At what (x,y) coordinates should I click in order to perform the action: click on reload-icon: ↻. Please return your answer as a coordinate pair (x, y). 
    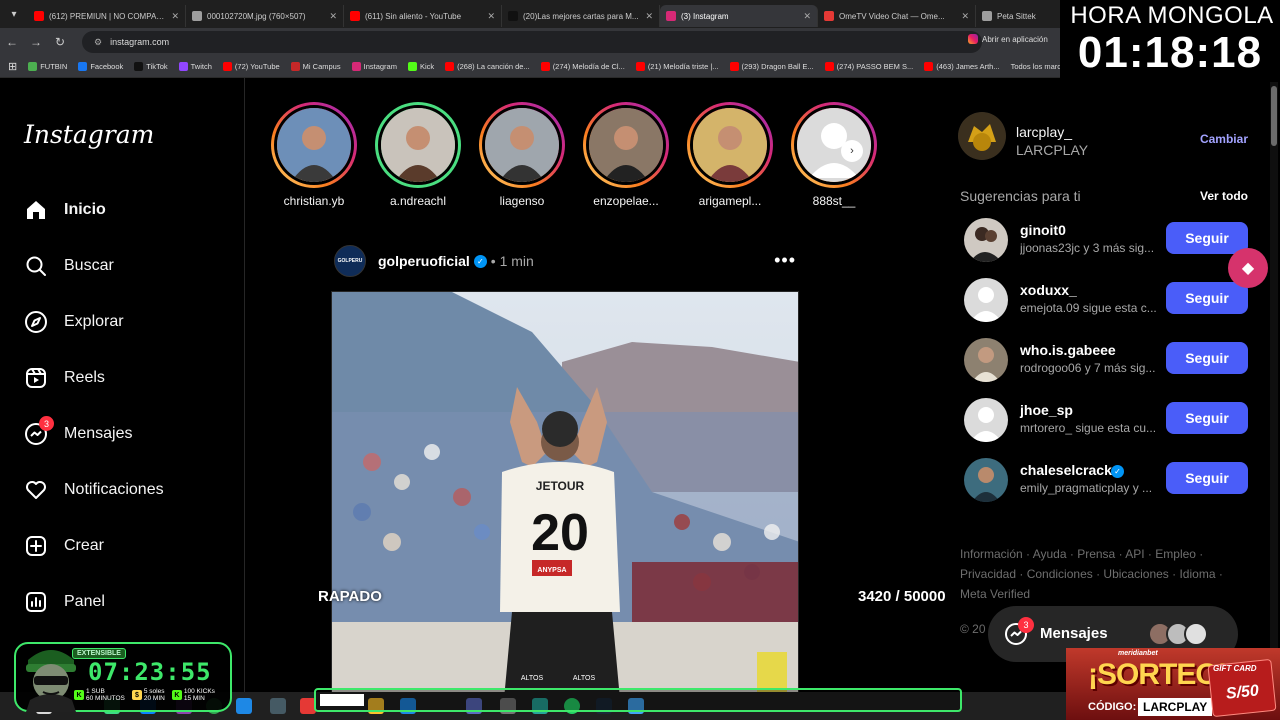
    Looking at the image, I should click on (60, 42).